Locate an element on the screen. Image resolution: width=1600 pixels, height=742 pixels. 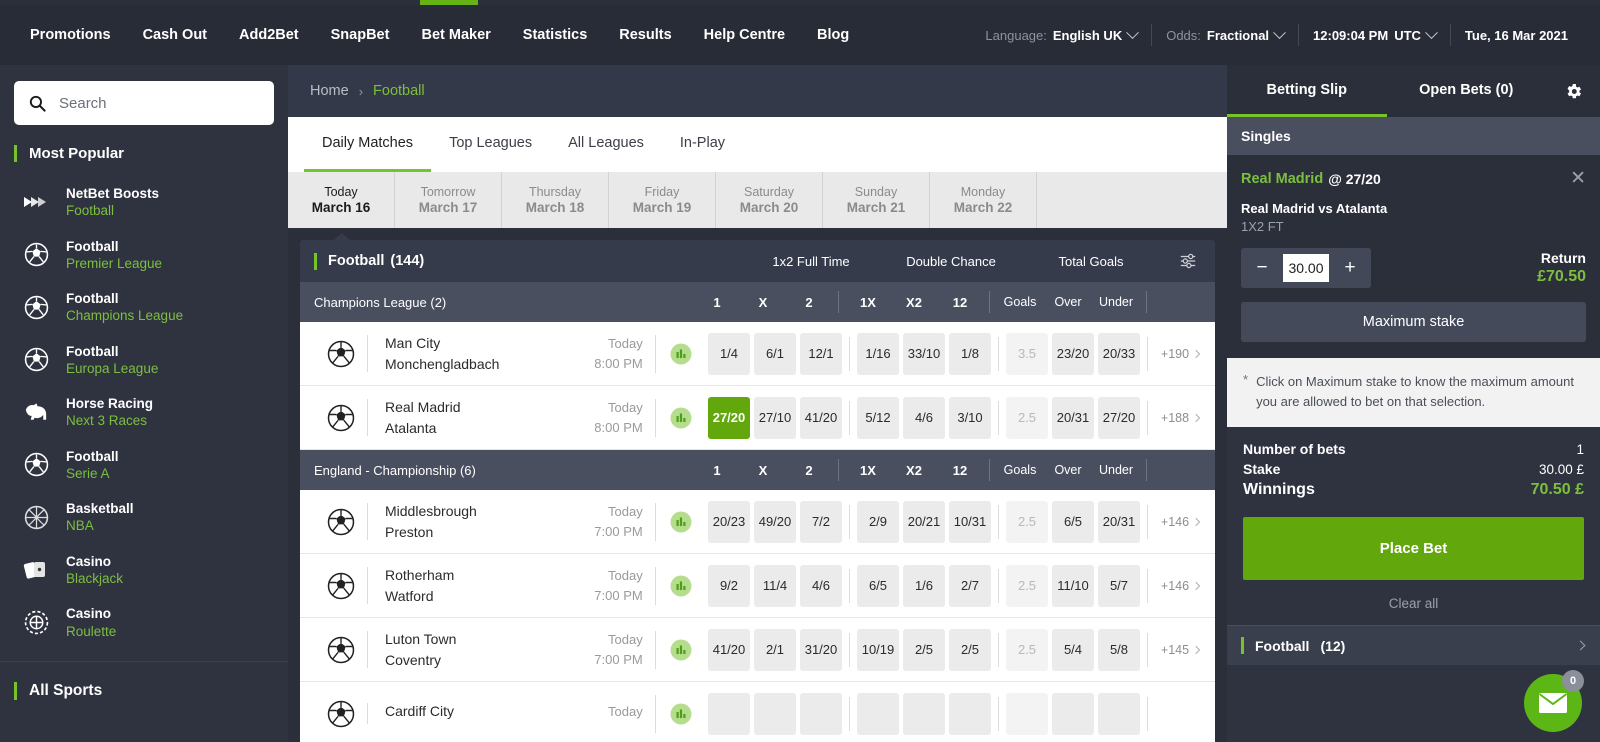
search-input is located at coordinates (159, 103).